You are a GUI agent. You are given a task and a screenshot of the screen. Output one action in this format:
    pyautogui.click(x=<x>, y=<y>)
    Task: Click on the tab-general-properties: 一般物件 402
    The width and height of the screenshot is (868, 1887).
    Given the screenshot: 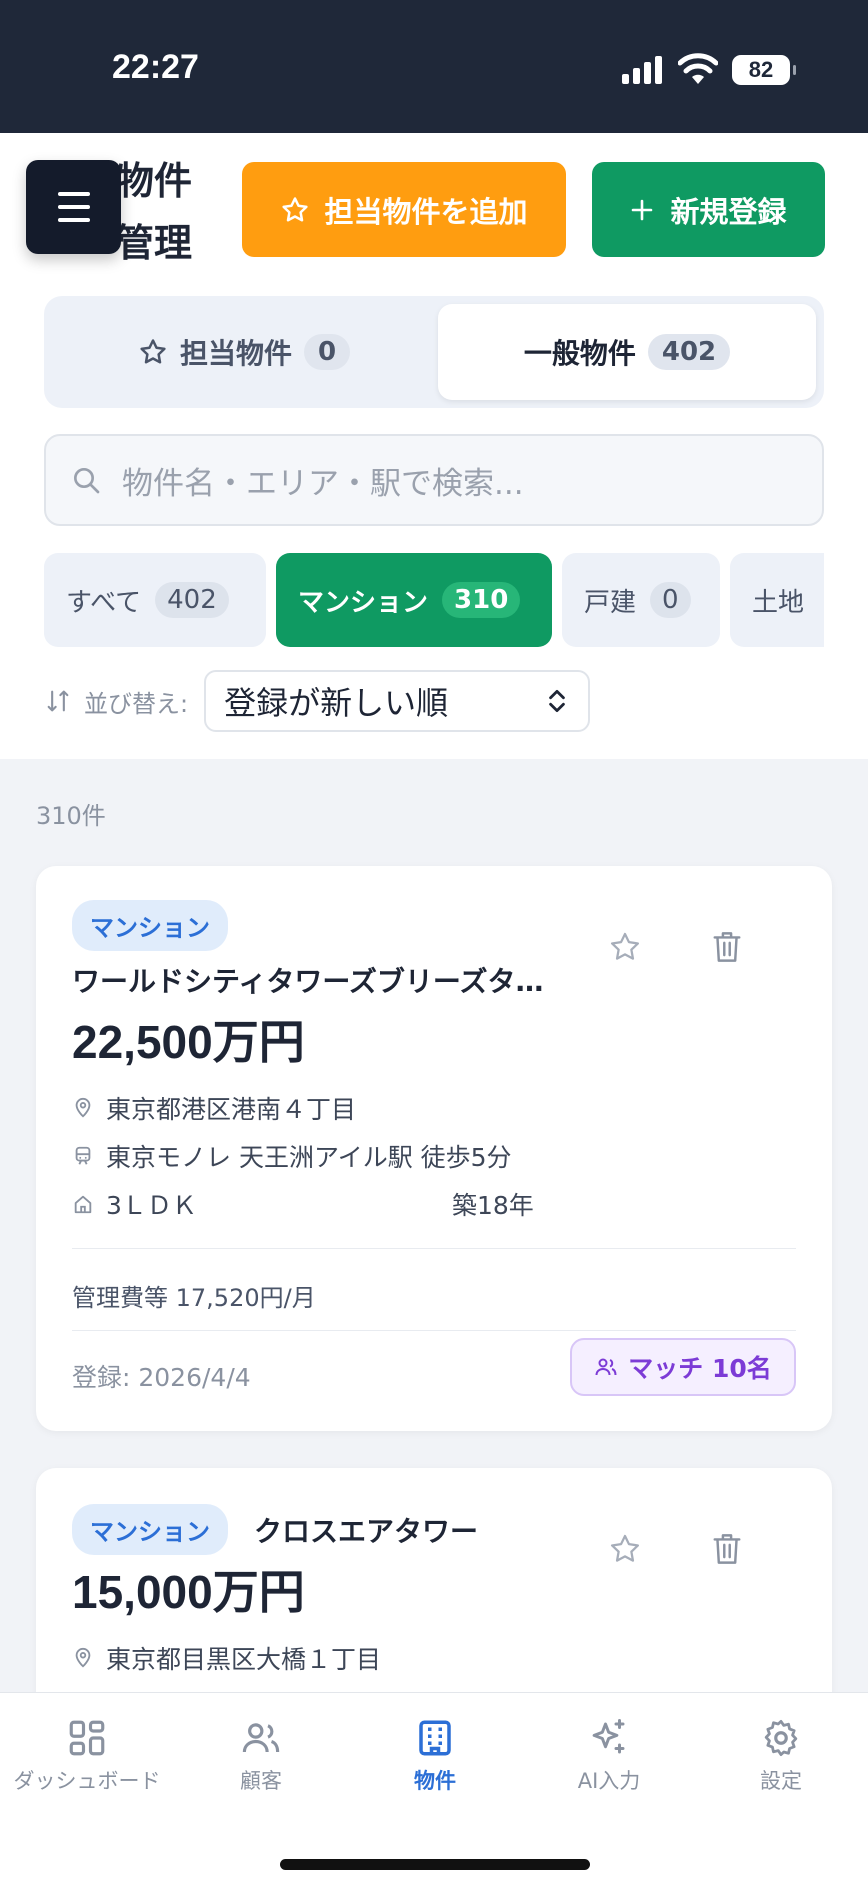 What is the action you would take?
    pyautogui.click(x=627, y=352)
    